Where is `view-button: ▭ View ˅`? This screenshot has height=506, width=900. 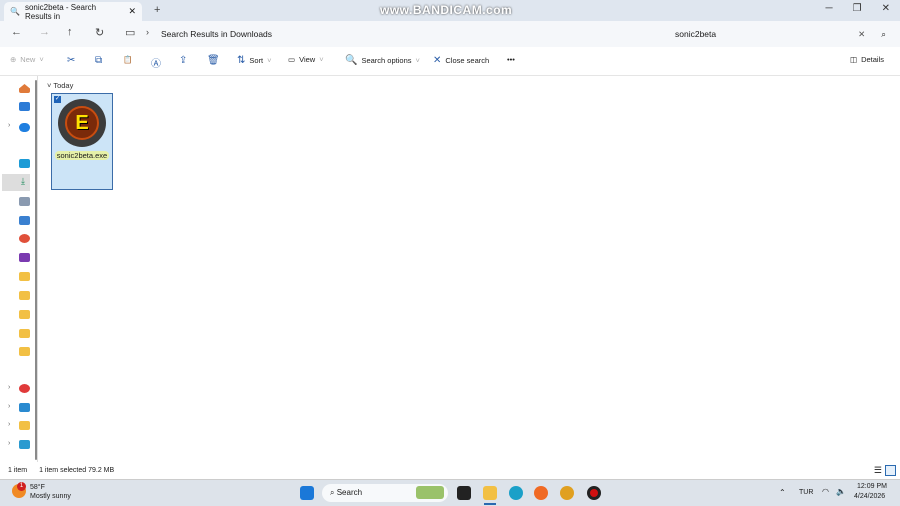 view-button: ▭ View ˅ is located at coordinates (306, 59).